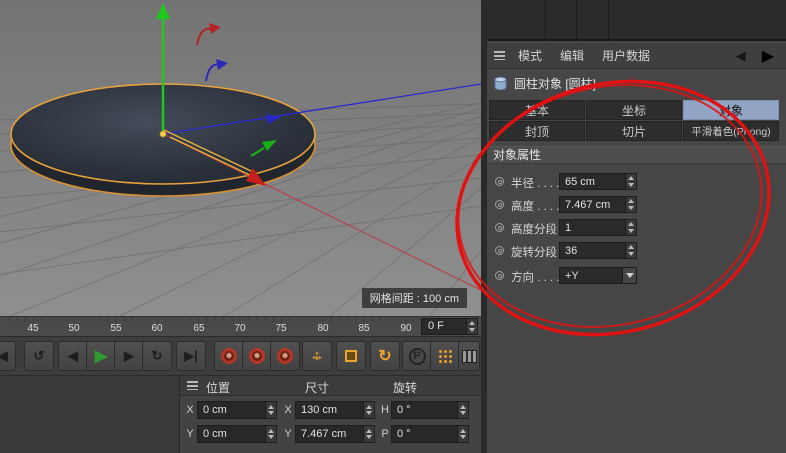 This screenshot has height=453, width=786. What do you see at coordinates (213, 319) in the screenshot?
I see `ruler-tick-marks` at bounding box center [213, 319].